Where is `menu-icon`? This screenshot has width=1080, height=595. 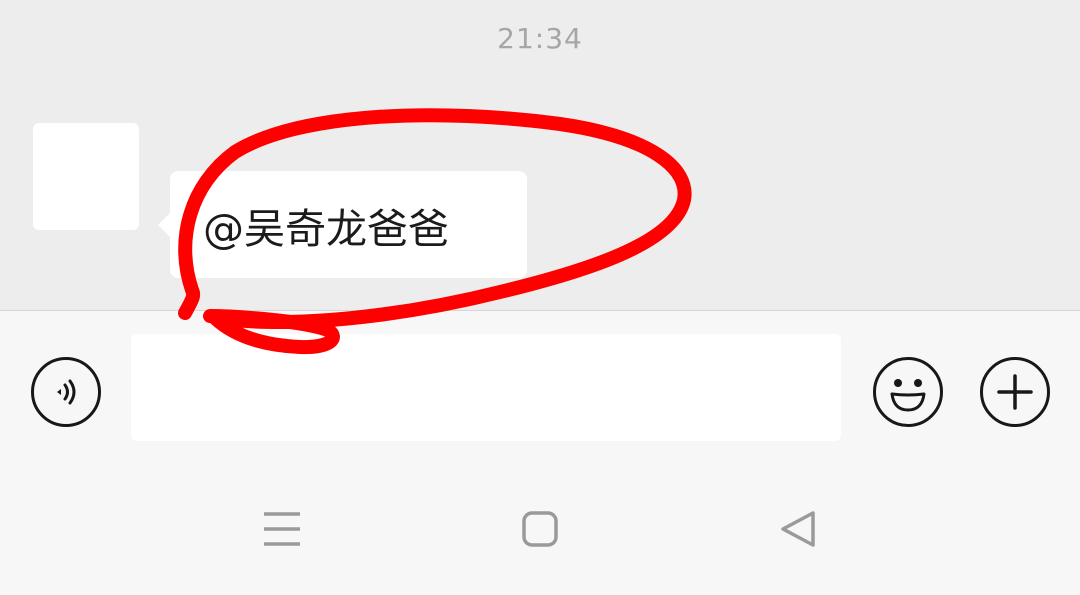
menu-icon is located at coordinates (282, 529).